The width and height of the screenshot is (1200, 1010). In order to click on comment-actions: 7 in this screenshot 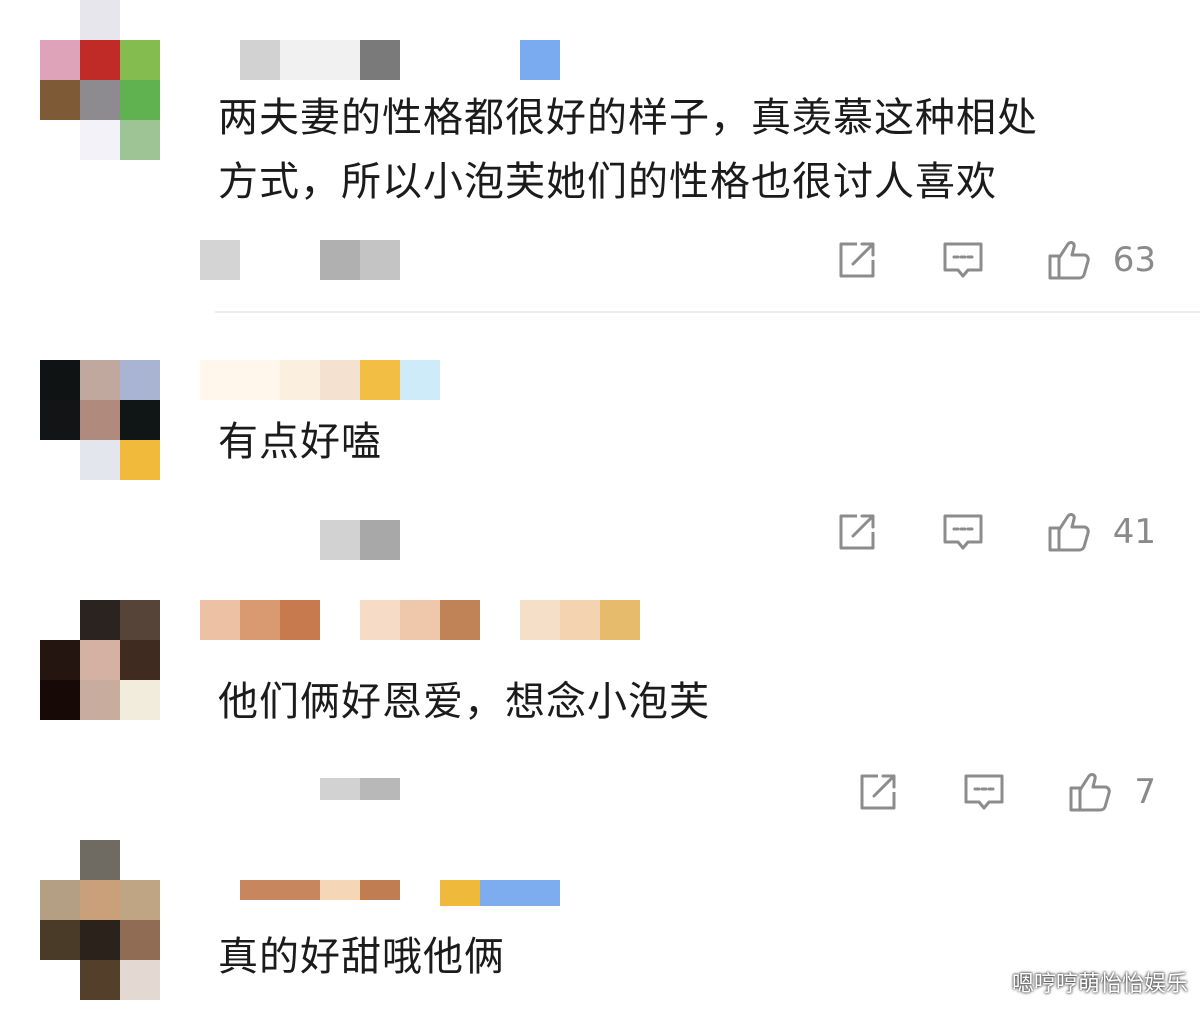, I will do `click(1006, 792)`.